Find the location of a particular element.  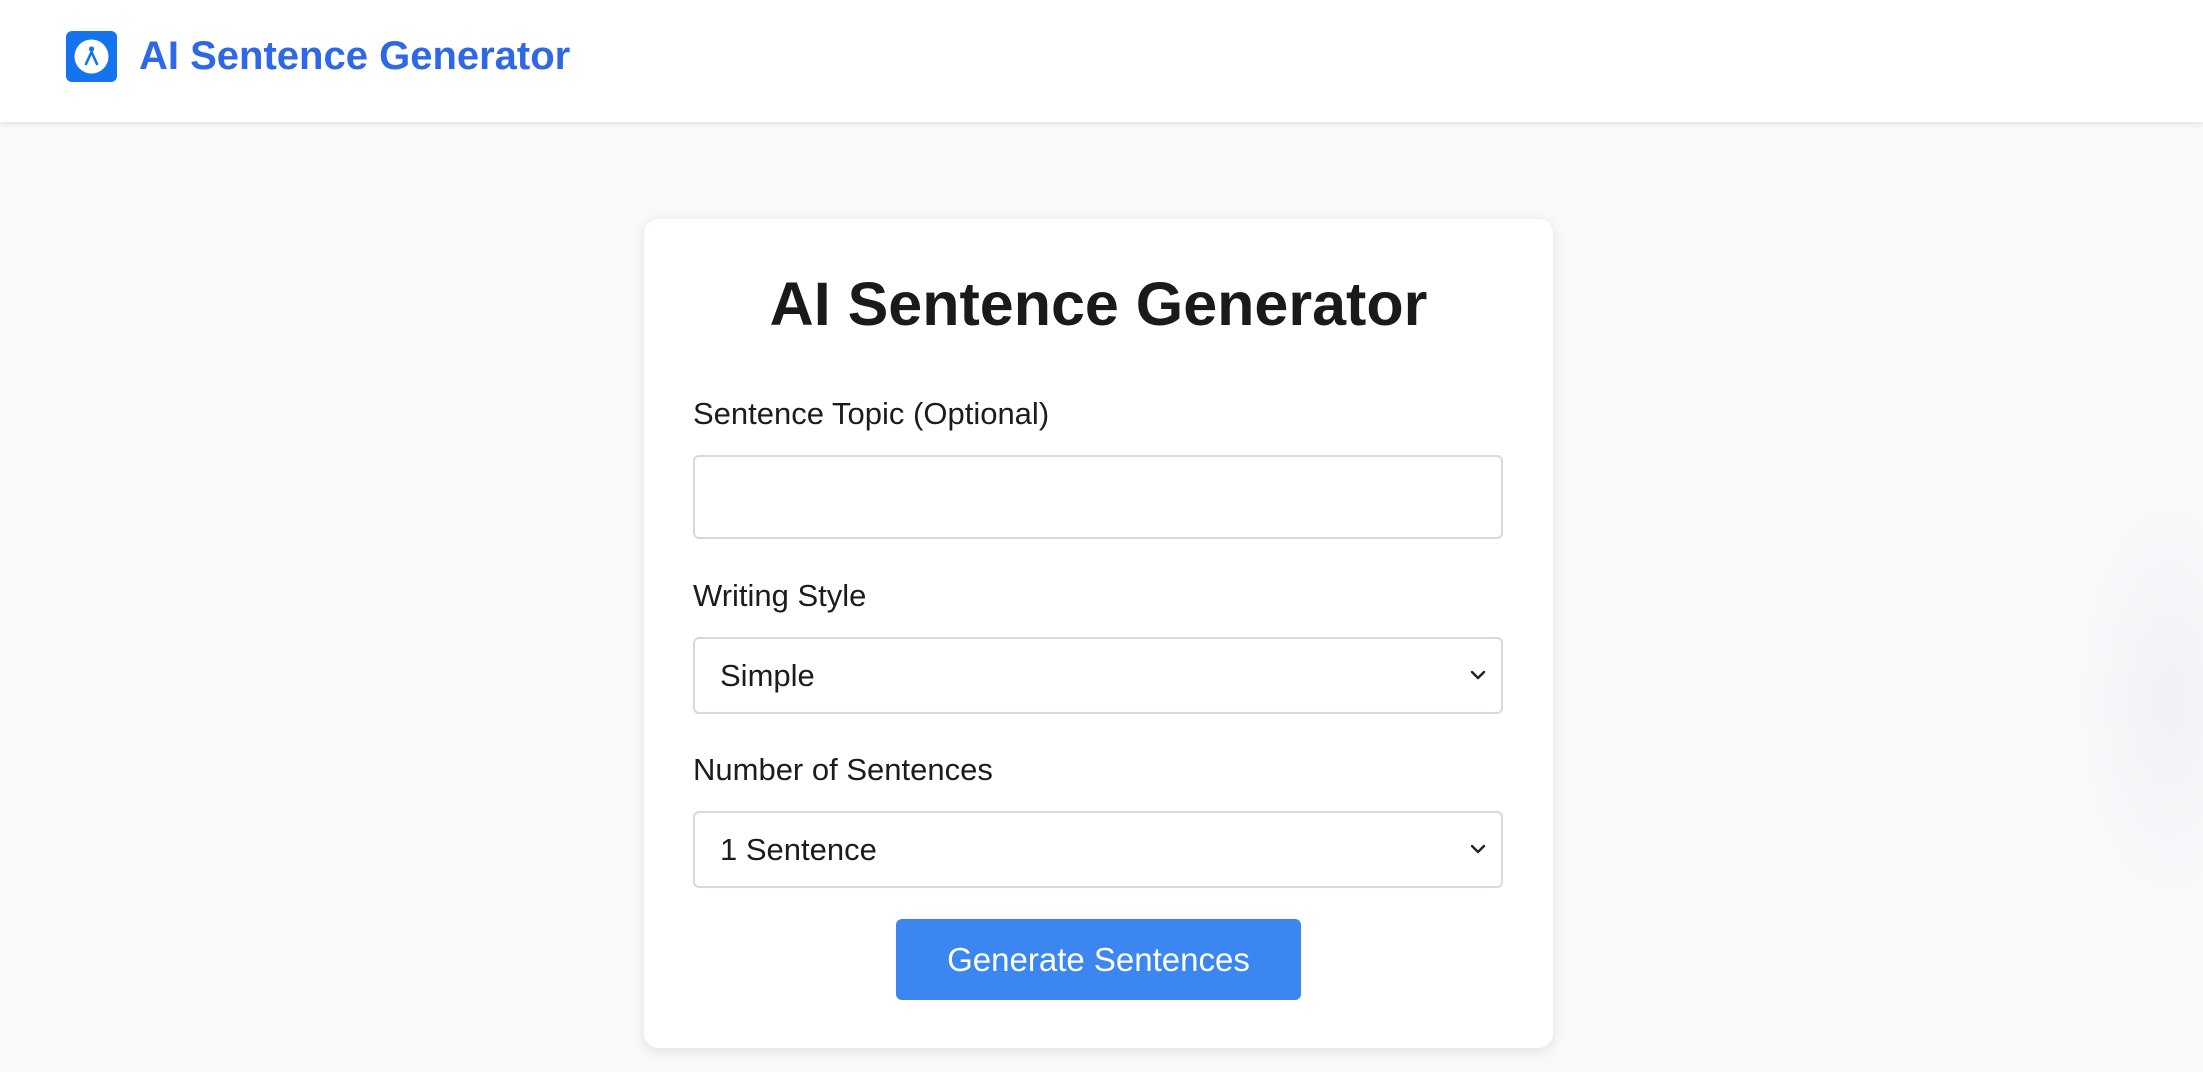

writing-style-label: Writing Style is located at coordinates (780, 595).